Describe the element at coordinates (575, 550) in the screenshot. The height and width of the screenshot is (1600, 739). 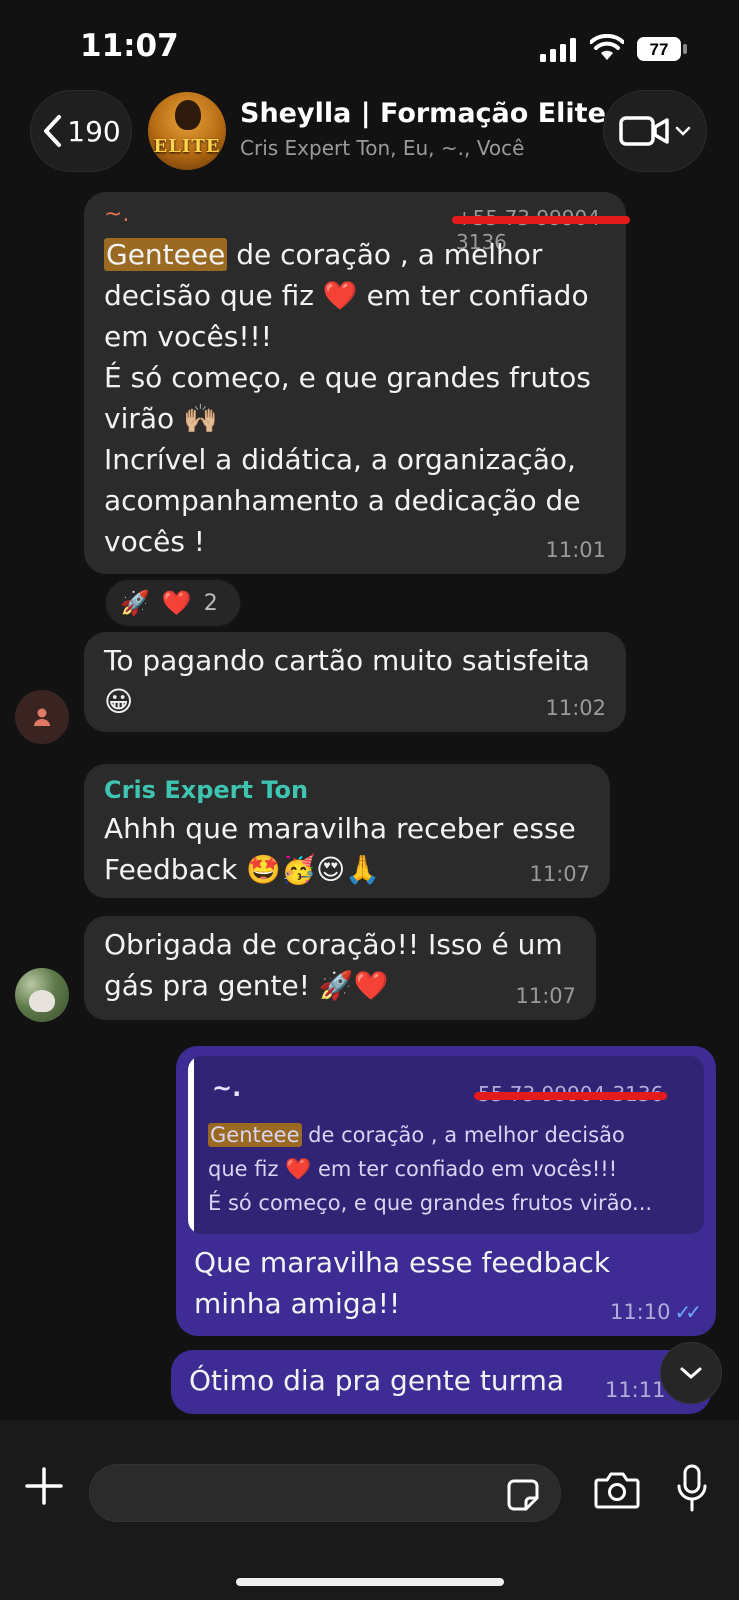
I see `message-time: 11:01` at that location.